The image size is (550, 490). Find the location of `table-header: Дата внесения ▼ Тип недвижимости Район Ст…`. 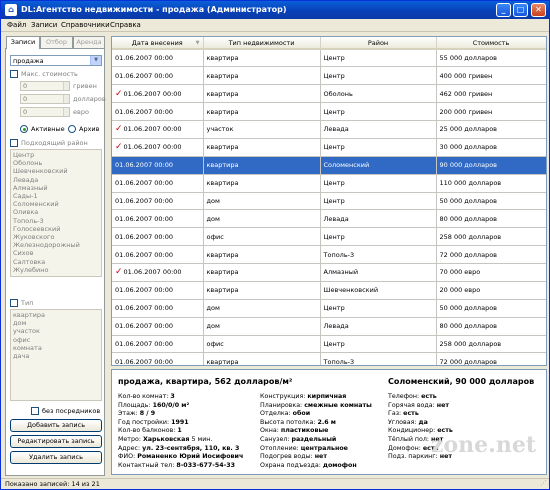

table-header: Дата внесения ▼ Тип недвижимости Район Ст… is located at coordinates (329, 43).